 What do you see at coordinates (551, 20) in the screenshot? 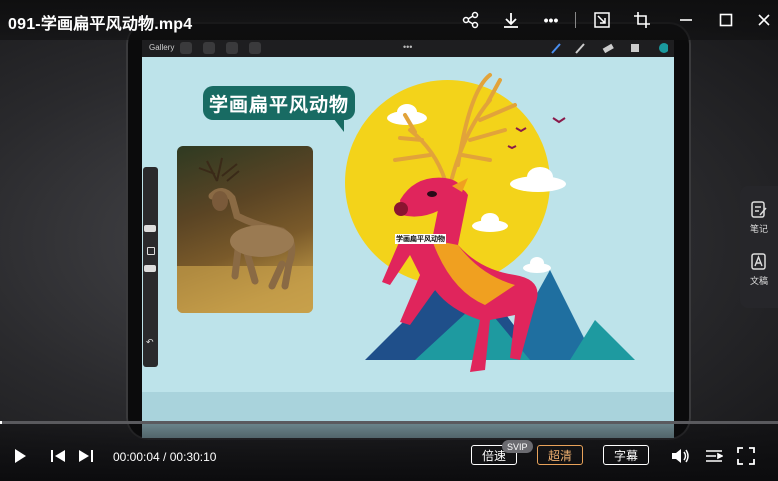
I see `more-icon: •••` at bounding box center [551, 20].